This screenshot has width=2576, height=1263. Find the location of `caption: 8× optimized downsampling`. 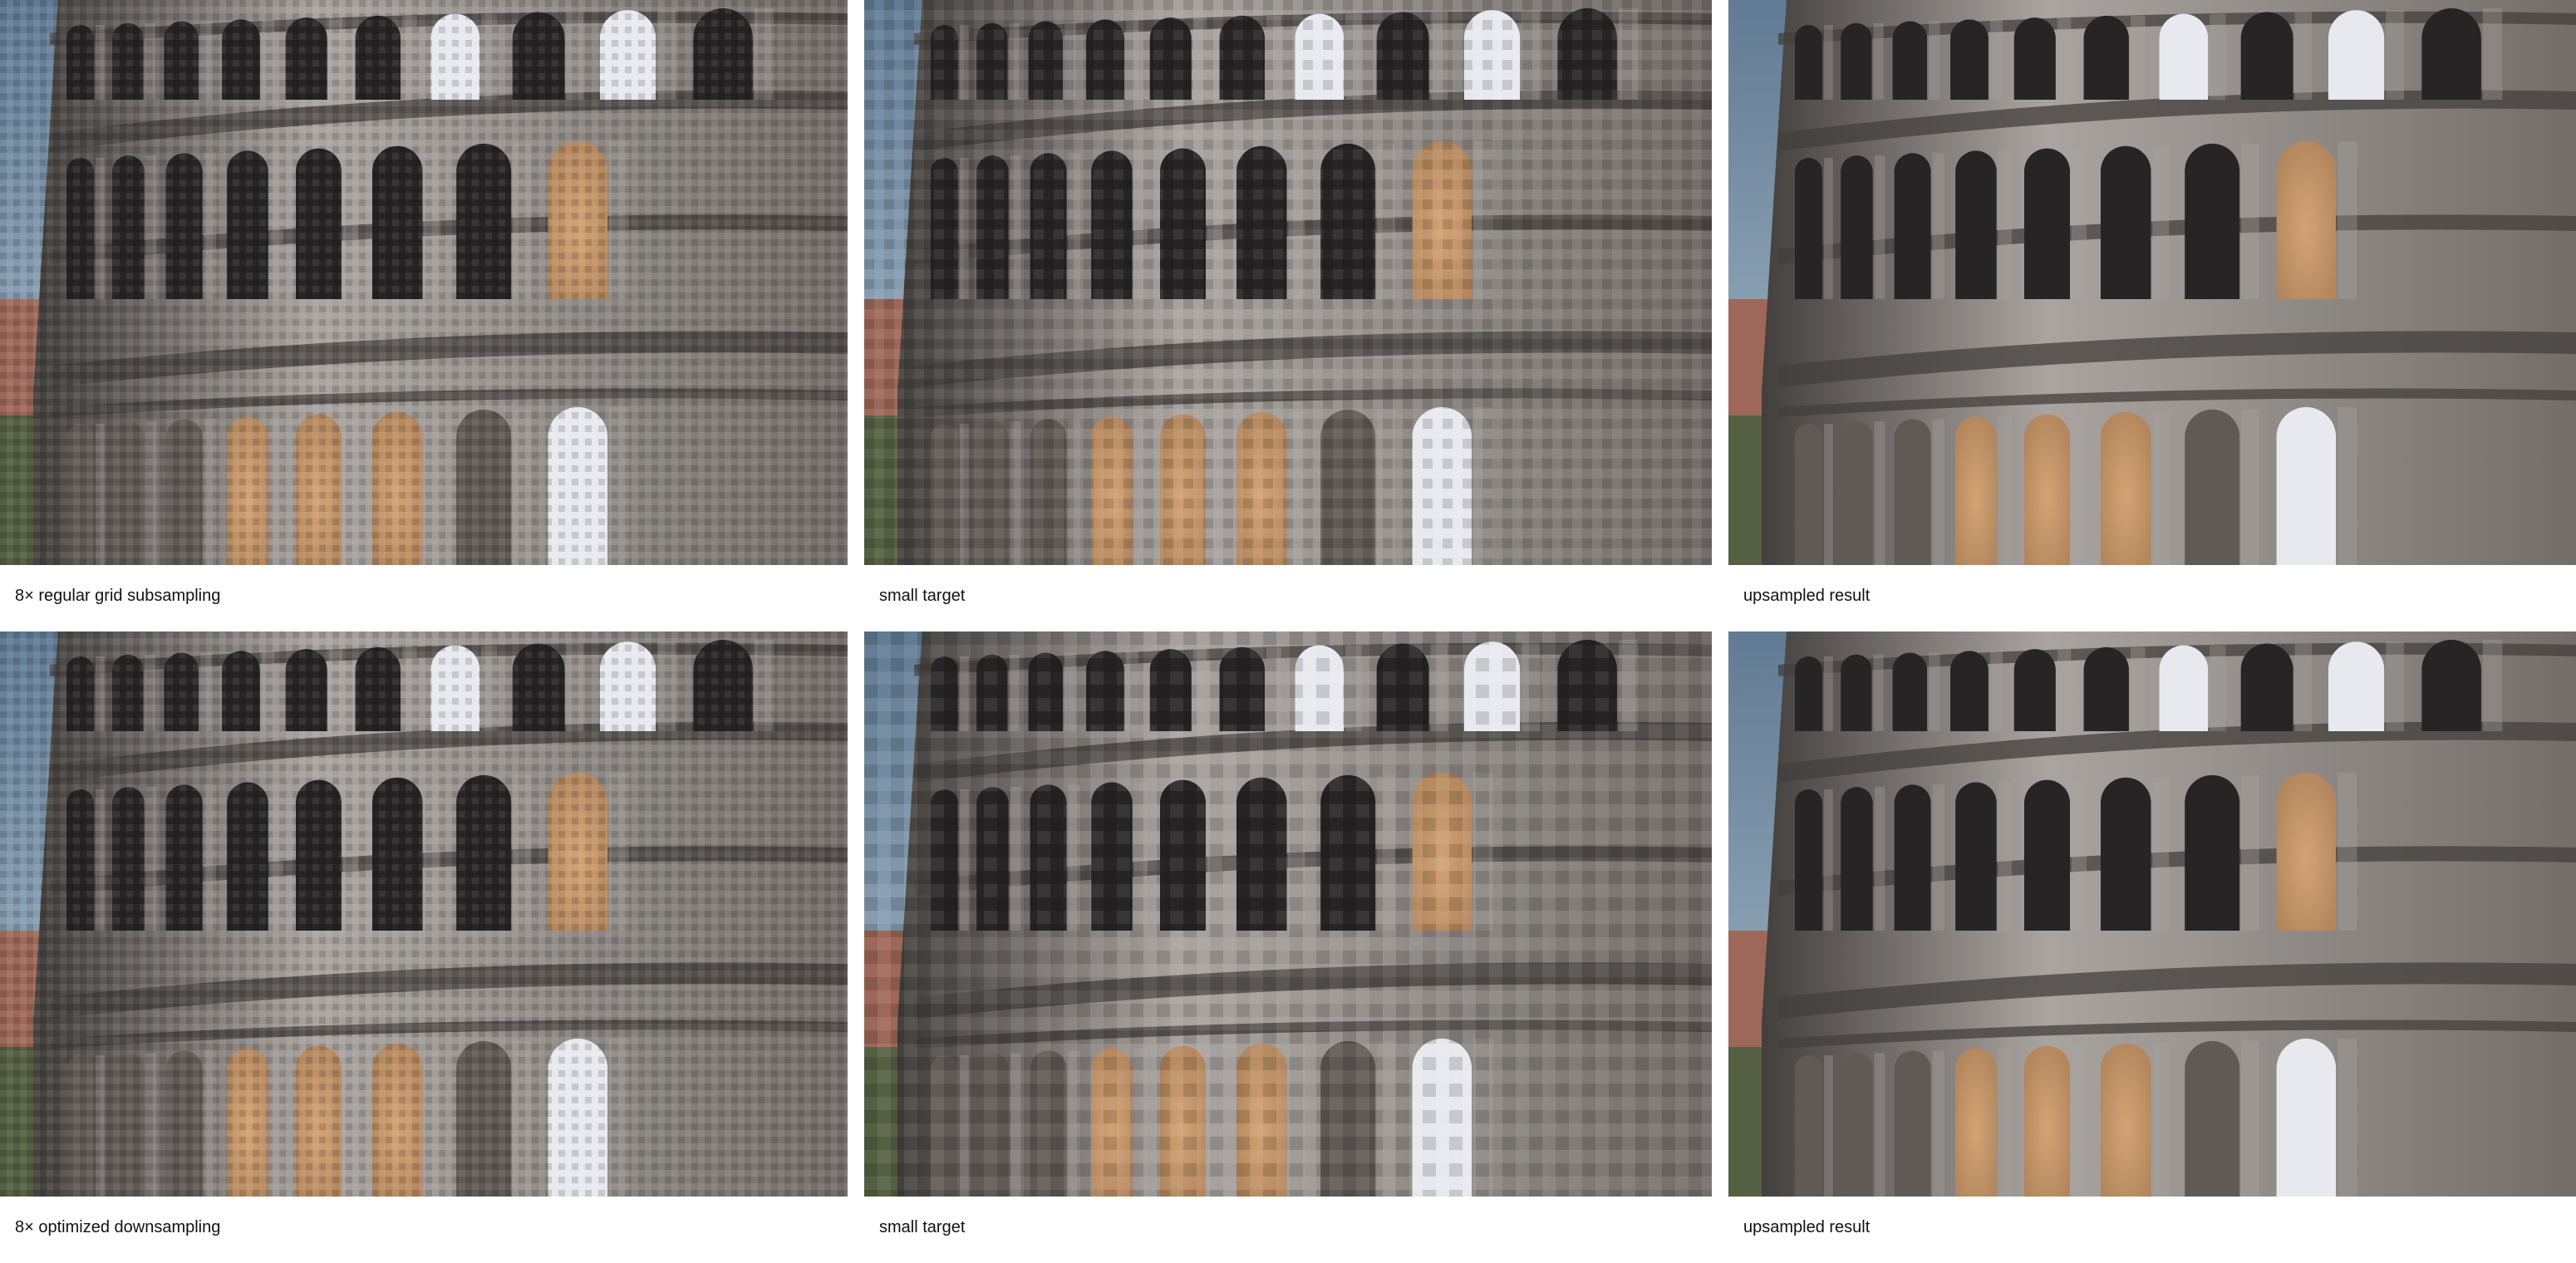

caption: 8× optimized downsampling is located at coordinates (118, 1227).